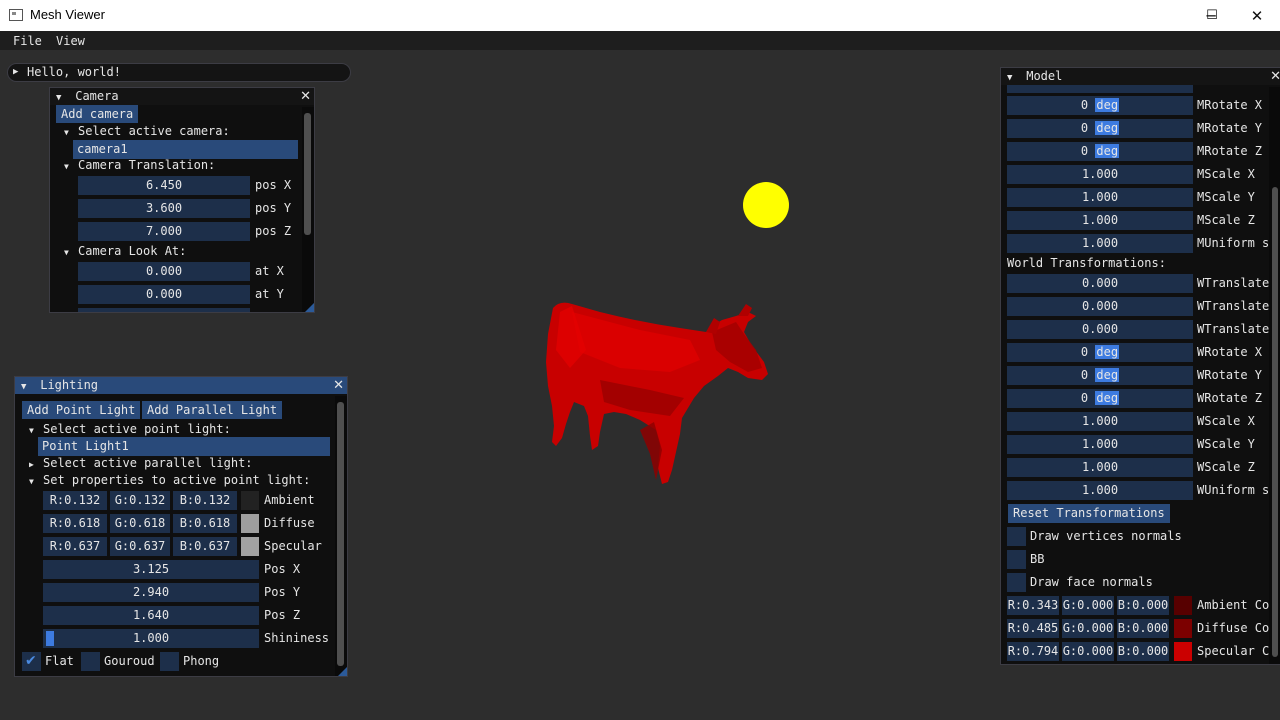 The height and width of the screenshot is (720, 1280). What do you see at coordinates (140, 546) in the screenshot?
I see `specular-g-field: G:0.637` at bounding box center [140, 546].